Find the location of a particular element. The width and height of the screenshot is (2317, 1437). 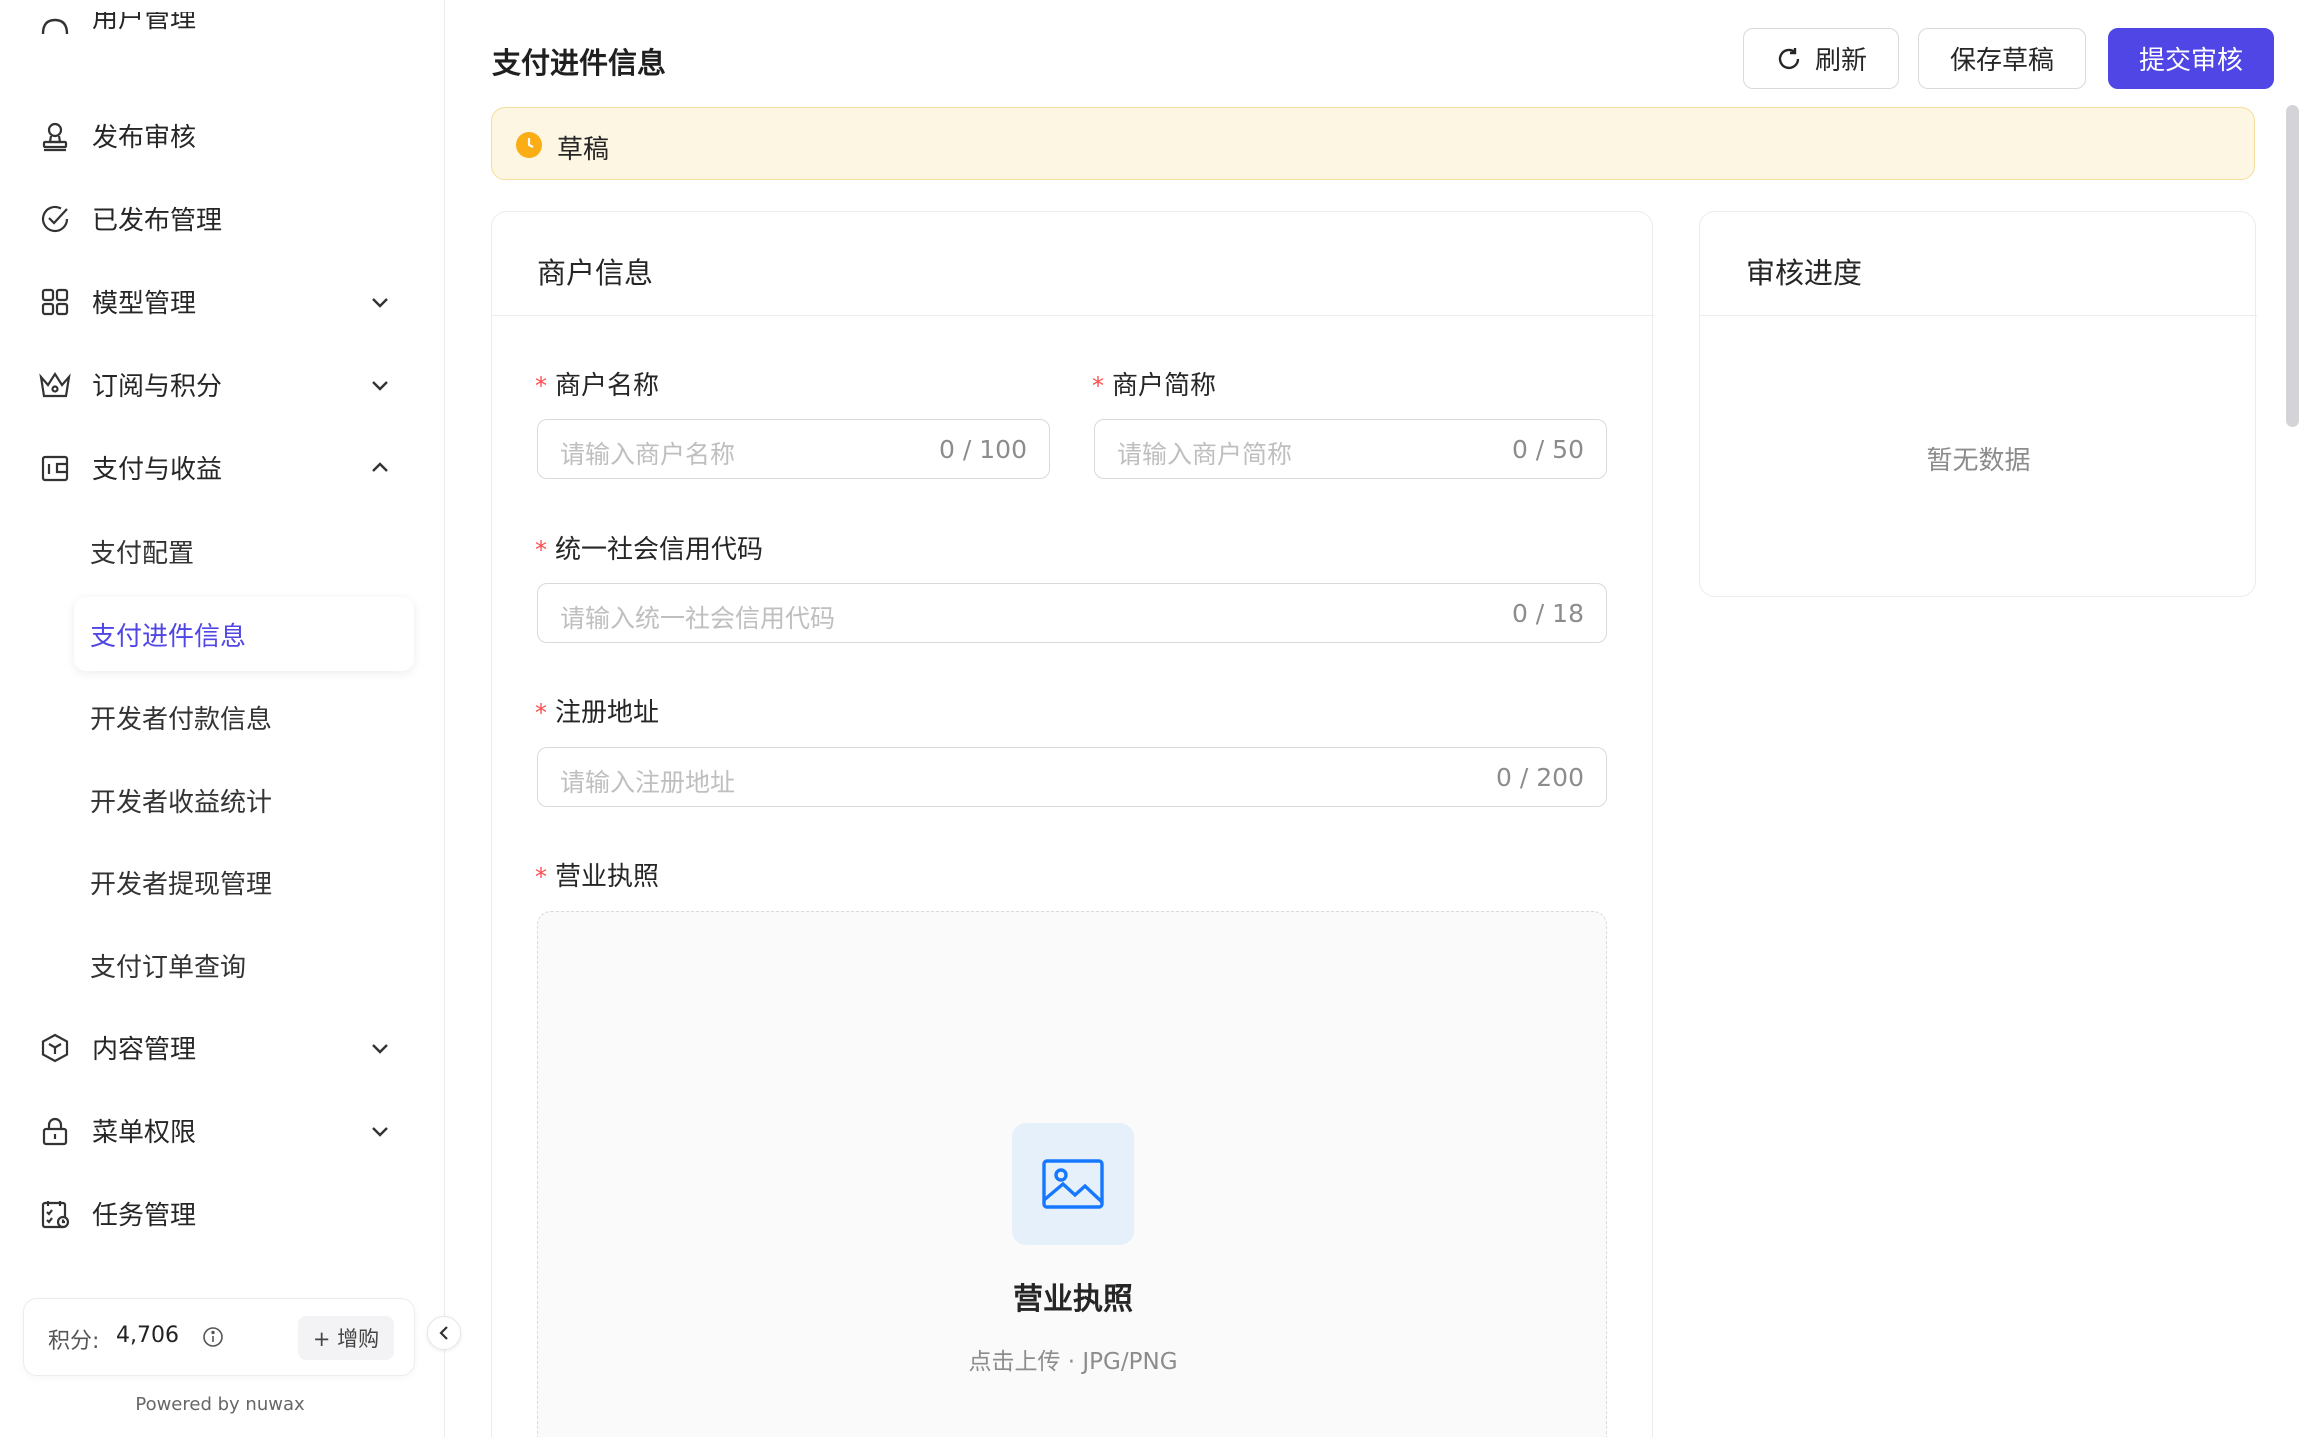

sidebar-item-user-management: 用户管理 is located at coordinates (222, 33).